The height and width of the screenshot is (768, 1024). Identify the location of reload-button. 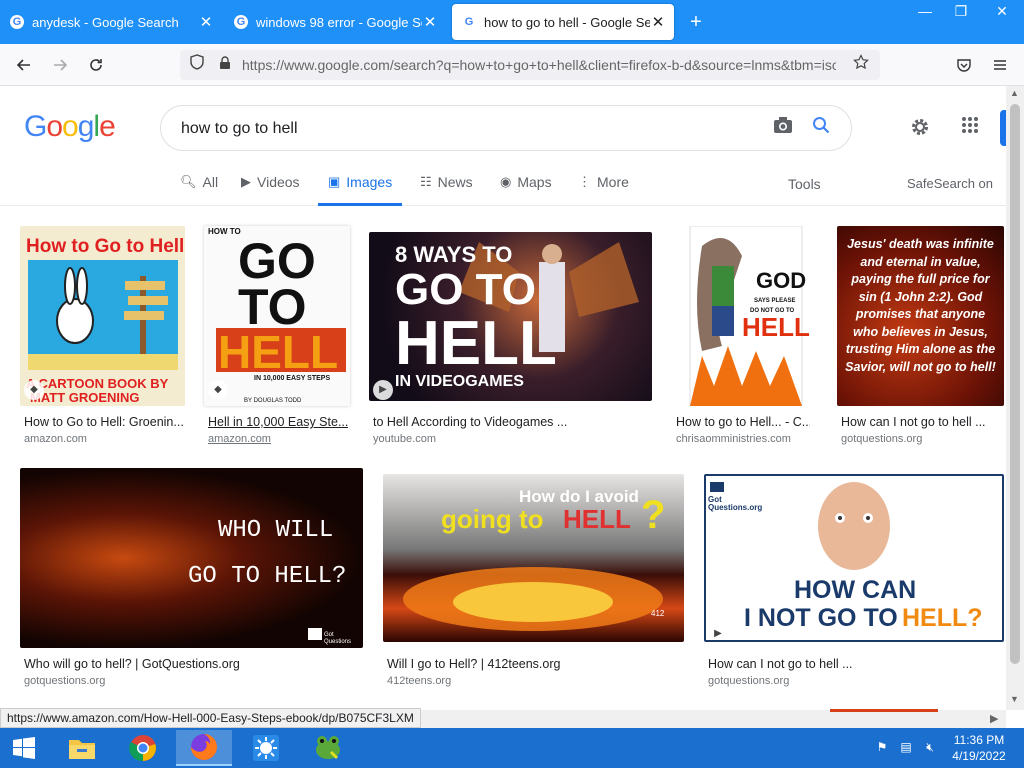
(96, 65).